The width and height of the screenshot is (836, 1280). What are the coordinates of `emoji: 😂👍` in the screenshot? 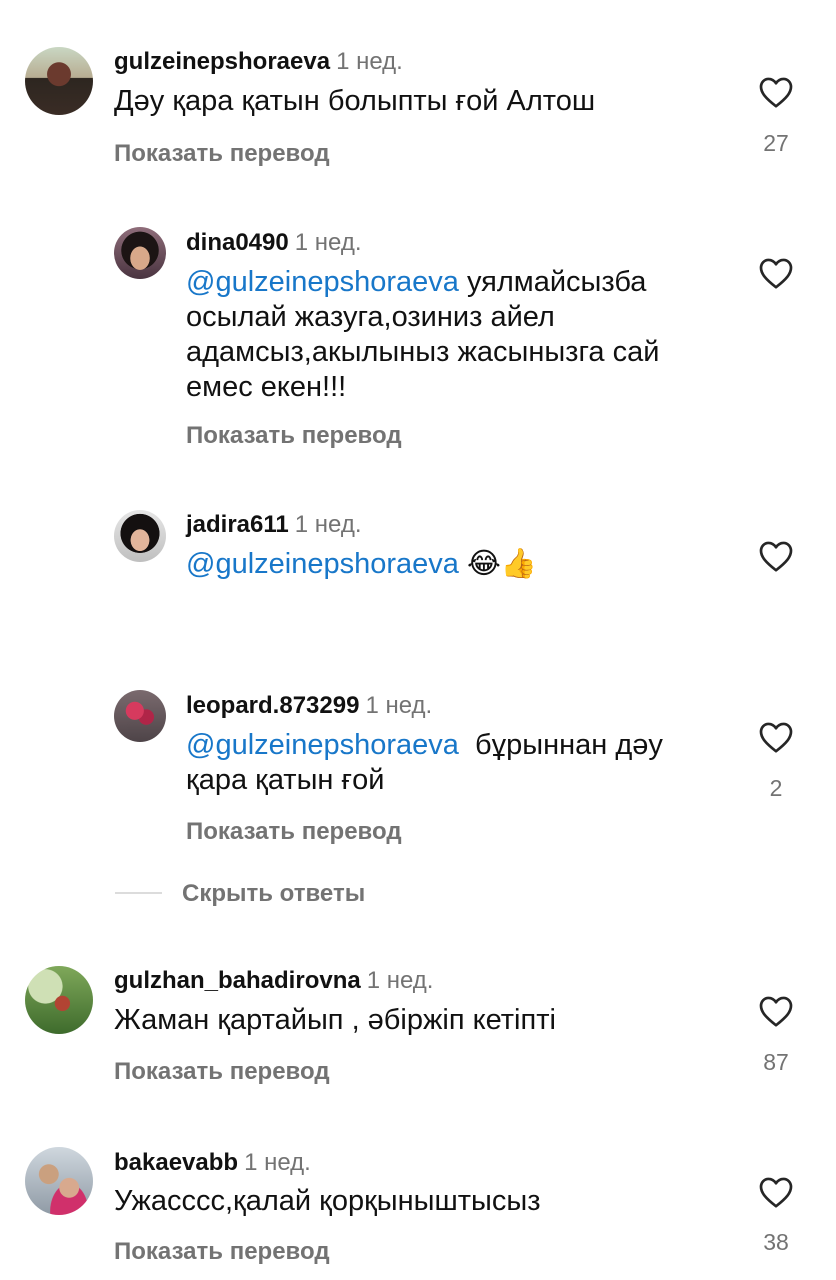 It's located at (501, 564).